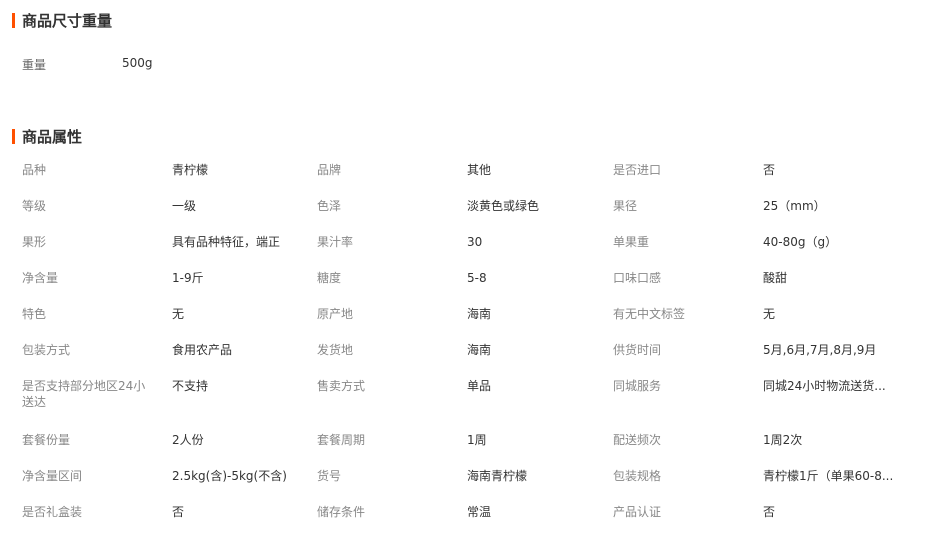 The height and width of the screenshot is (540, 936). What do you see at coordinates (190, 386) in the screenshot?
I see `attr-value: 不支持` at bounding box center [190, 386].